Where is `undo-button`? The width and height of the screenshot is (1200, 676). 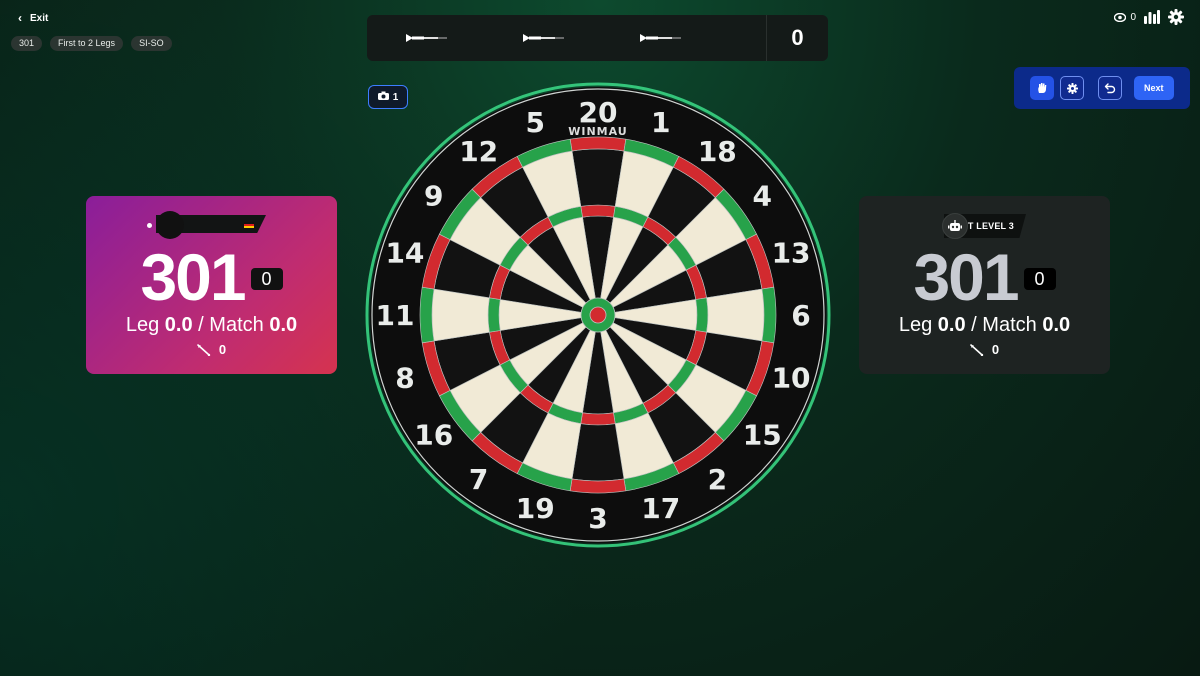 undo-button is located at coordinates (1110, 88).